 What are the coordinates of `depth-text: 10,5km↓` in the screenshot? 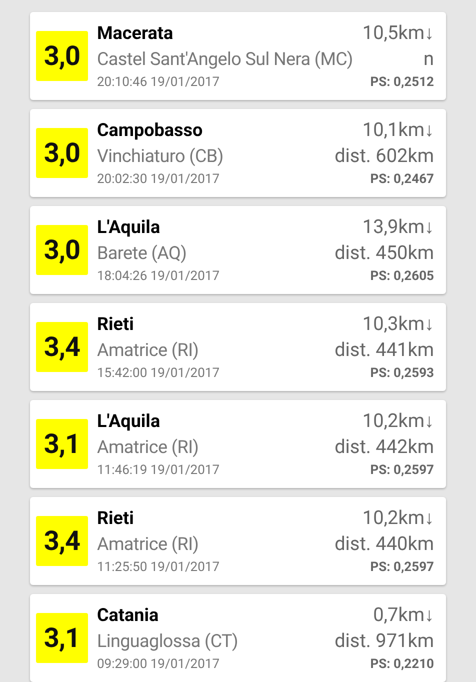 It's located at (398, 33).